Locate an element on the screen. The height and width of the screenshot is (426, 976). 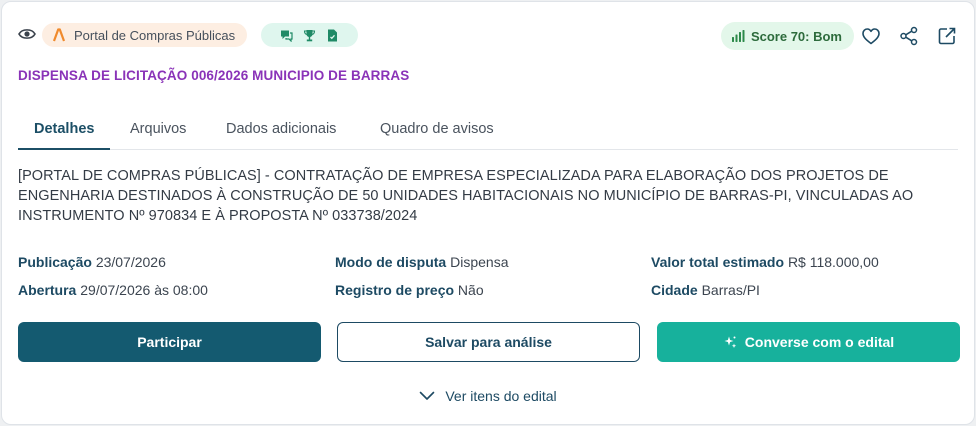
source-badge: Portal de Compras Públicas is located at coordinates (145, 35).